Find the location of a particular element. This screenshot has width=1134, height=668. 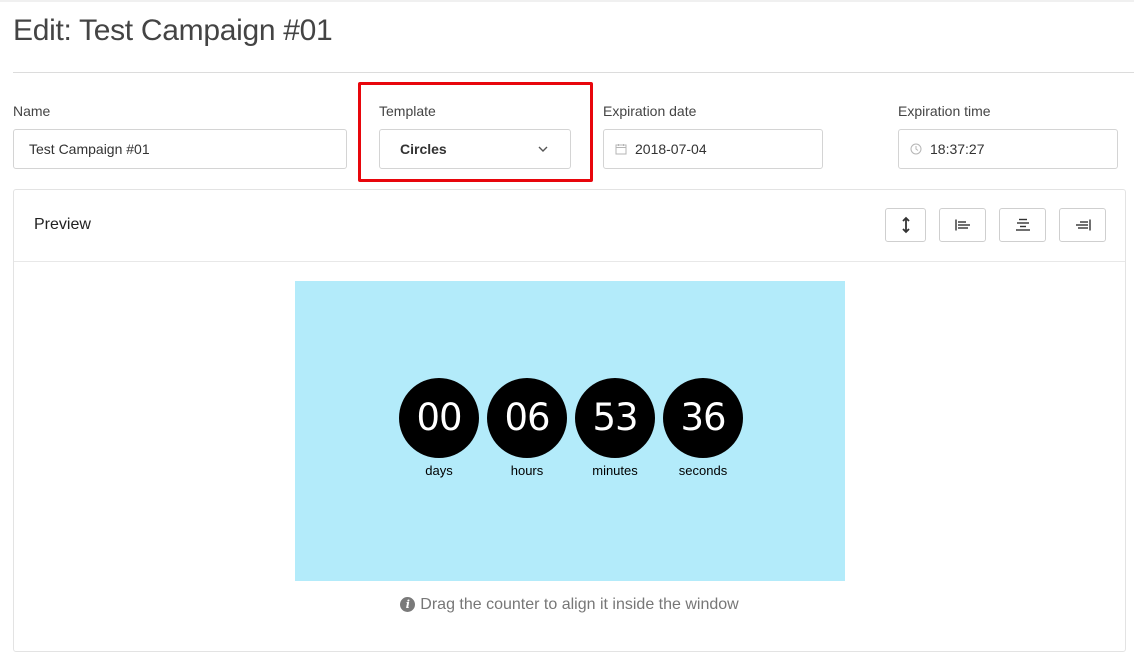

counter-minutes: 53 minutes is located at coordinates (615, 428).